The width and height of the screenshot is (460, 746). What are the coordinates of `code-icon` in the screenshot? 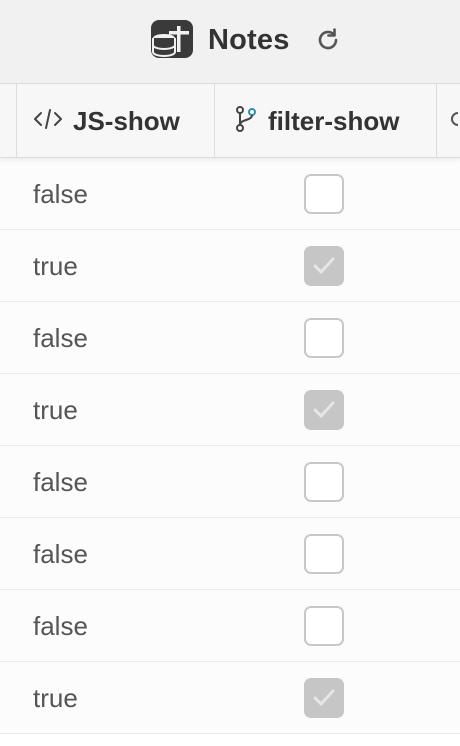 It's located at (48, 121).